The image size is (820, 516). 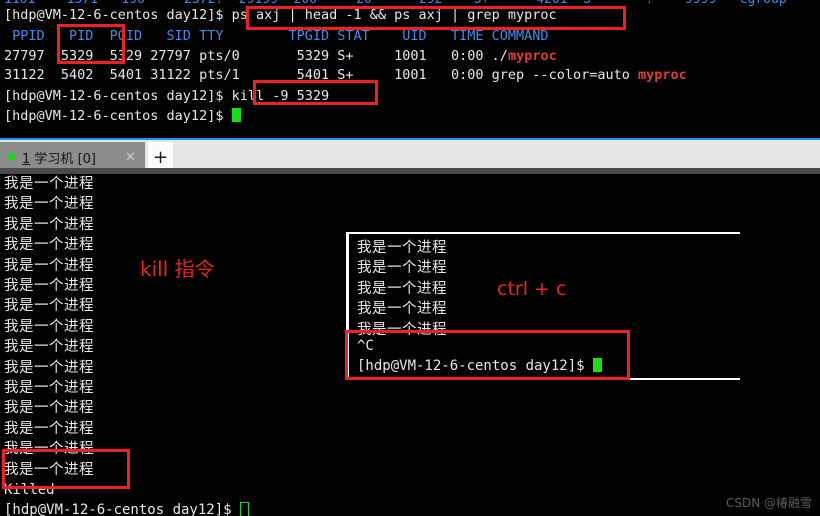 What do you see at coordinates (118, 15) in the screenshot?
I see `shell-prompt: [hdp@VM-12-6-centos day12]$` at bounding box center [118, 15].